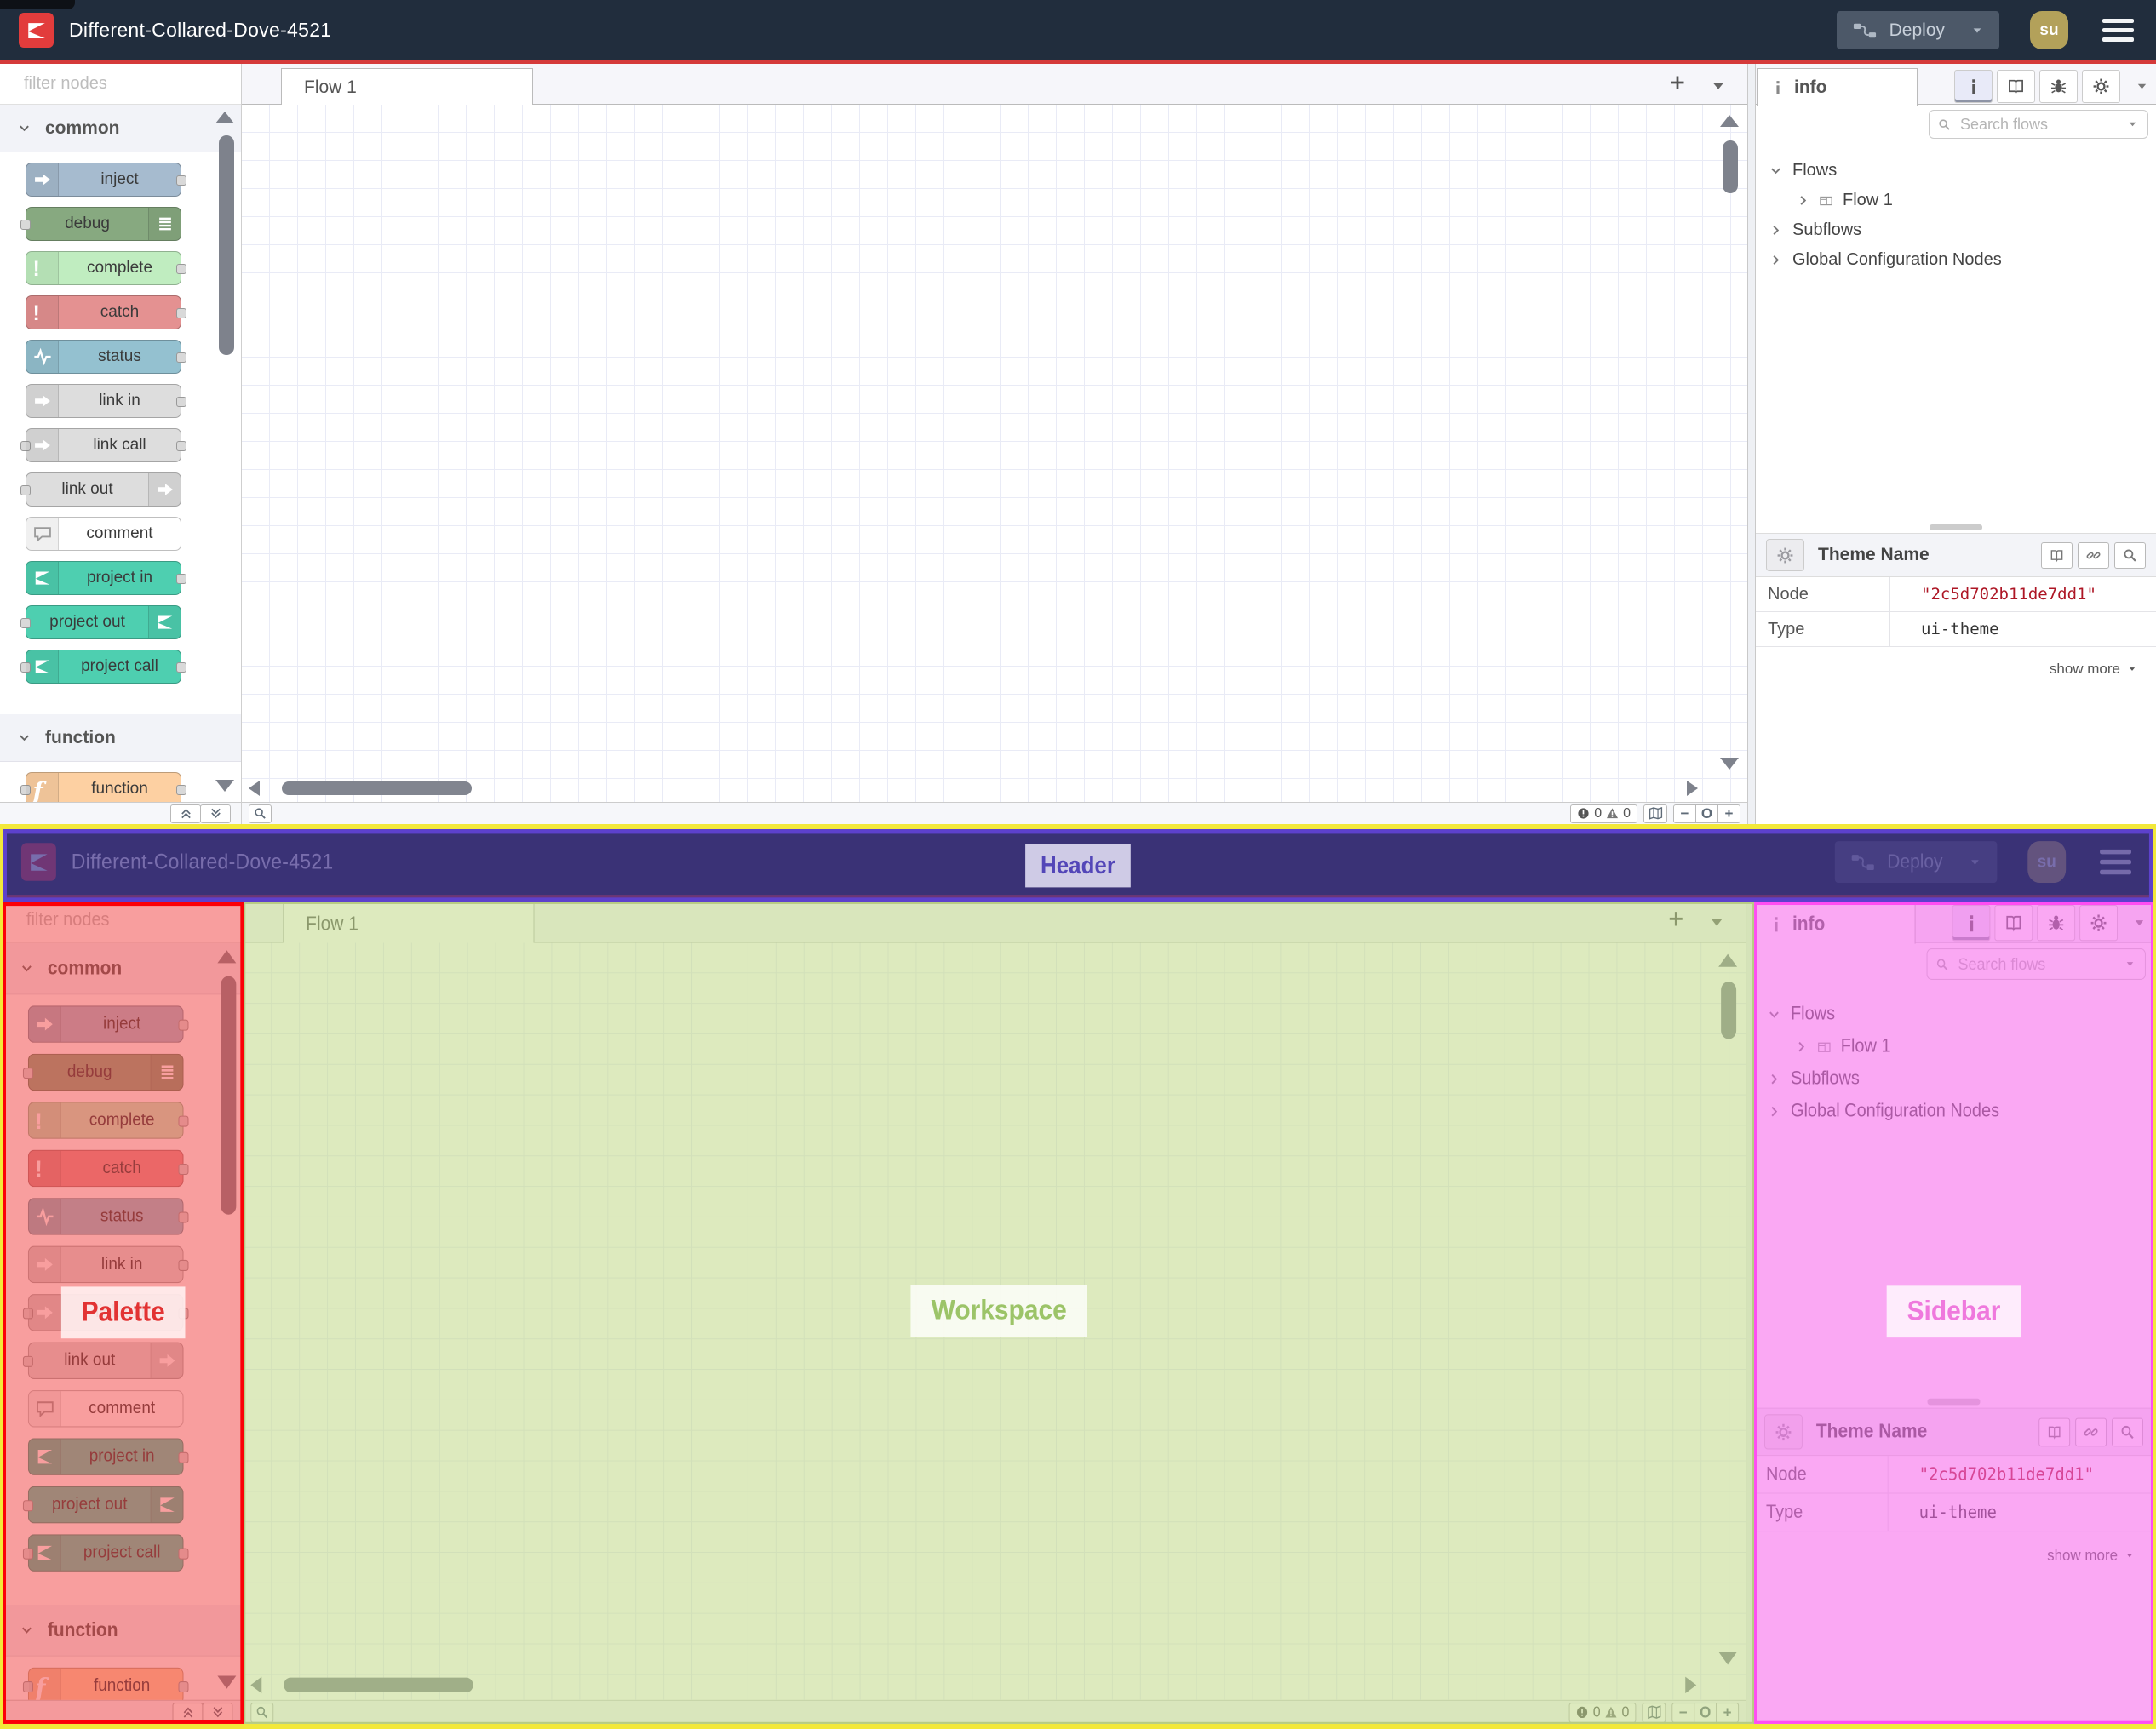 This screenshot has width=2156, height=1729. Describe the element at coordinates (2101, 86) in the screenshot. I see `config-tool-button` at that location.